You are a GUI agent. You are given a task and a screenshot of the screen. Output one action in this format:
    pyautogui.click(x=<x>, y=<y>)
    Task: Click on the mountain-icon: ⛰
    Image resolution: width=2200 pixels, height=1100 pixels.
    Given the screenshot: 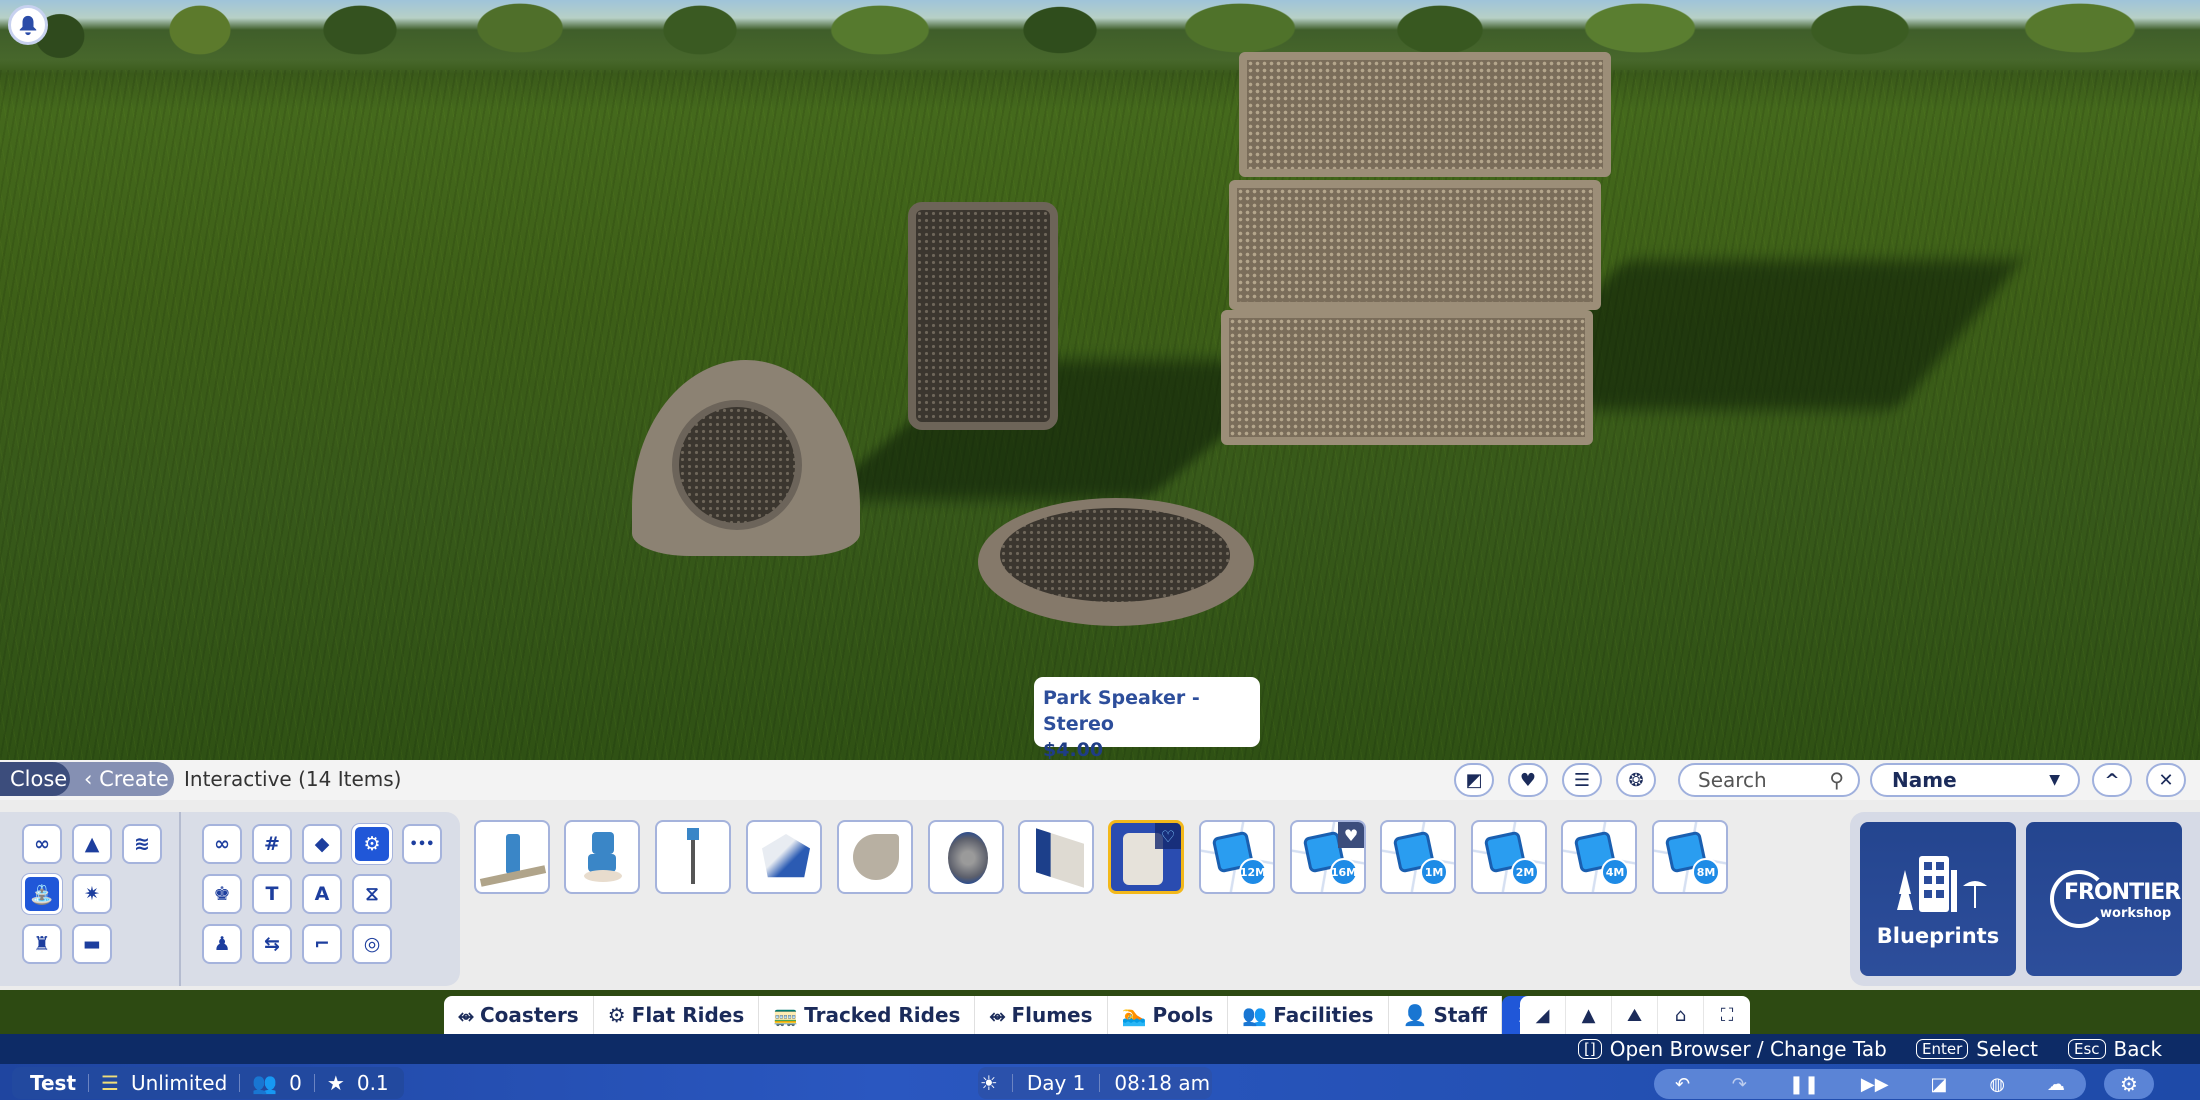 What is the action you would take?
    pyautogui.click(x=1634, y=1015)
    